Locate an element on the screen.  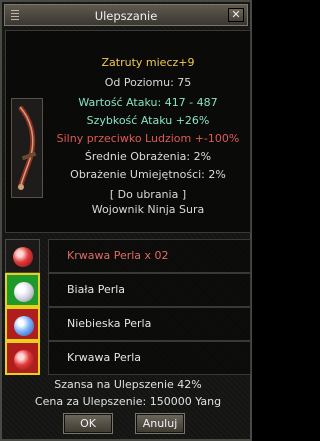
item-stat-line: Silny przeciwko Ludziom +-100% is located at coordinates (148, 138).